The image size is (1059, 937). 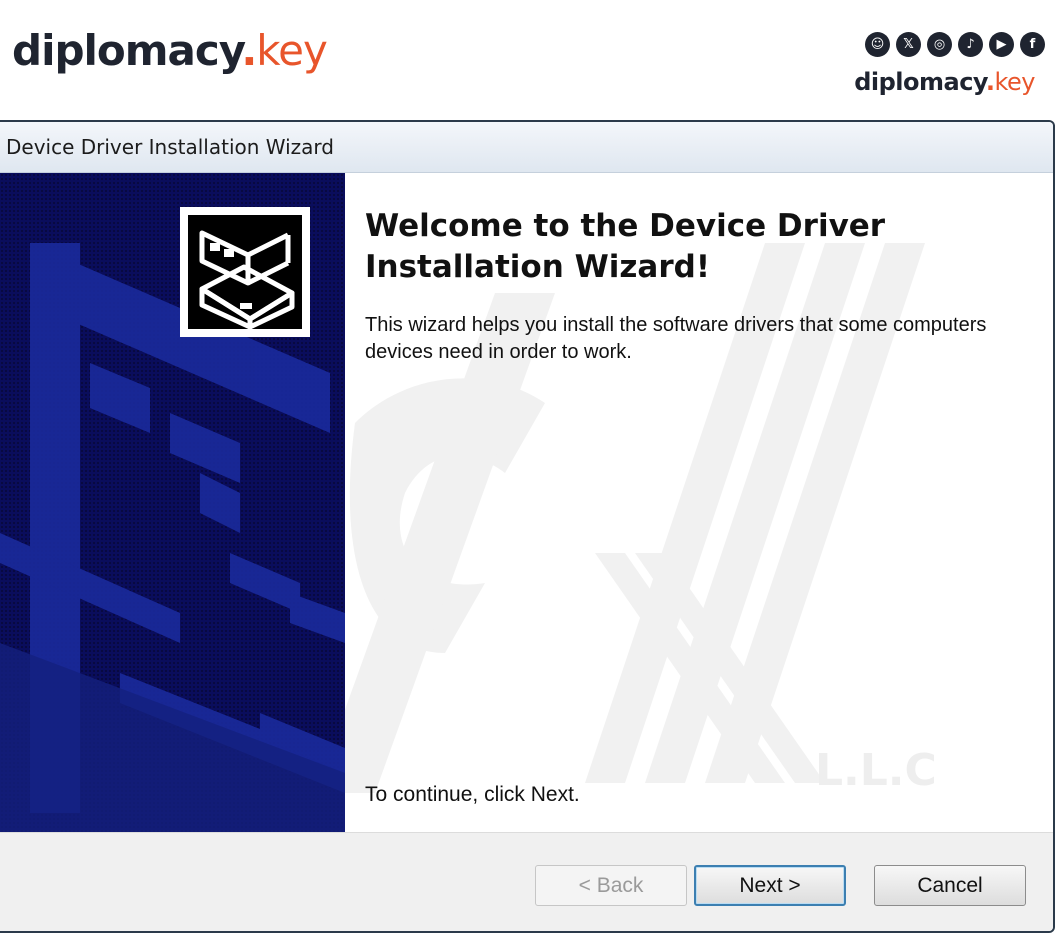 What do you see at coordinates (950, 885) in the screenshot?
I see `cancel-button: Cancel` at bounding box center [950, 885].